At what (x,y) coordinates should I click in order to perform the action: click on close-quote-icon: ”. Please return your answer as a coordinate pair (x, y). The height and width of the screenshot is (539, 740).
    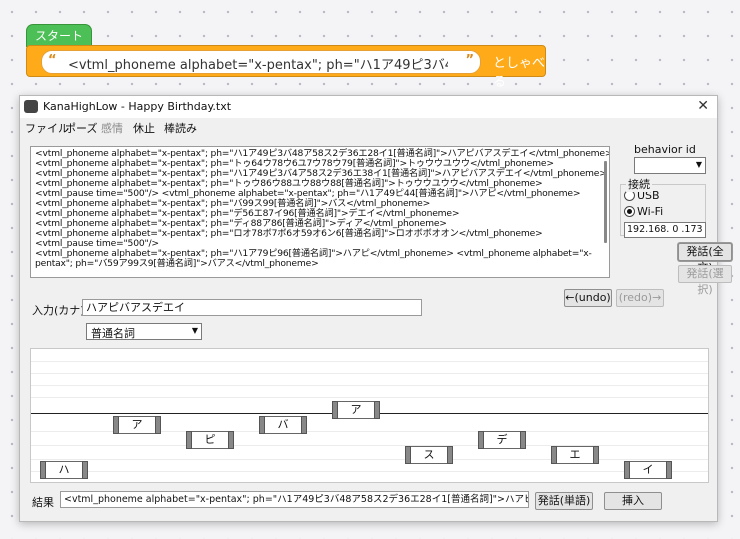
    Looking at the image, I should click on (469, 60).